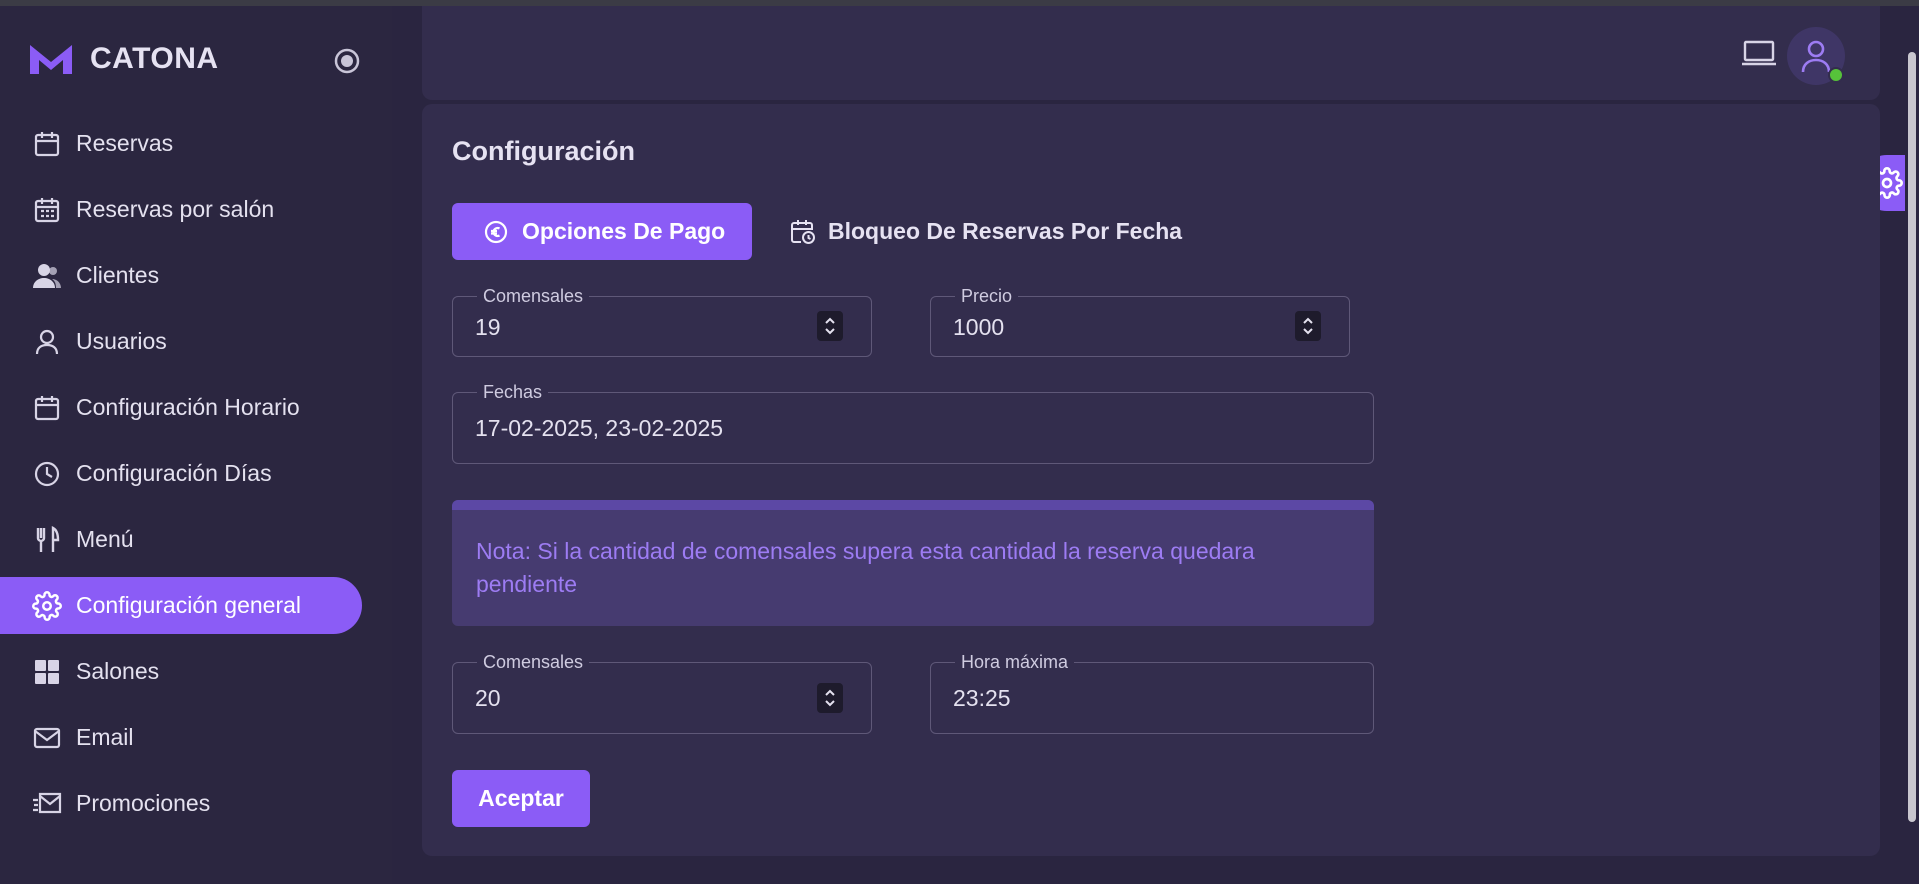 This screenshot has width=1919, height=884. I want to click on sidebar-item-configuracion-general: Configuración general, so click(181, 605).